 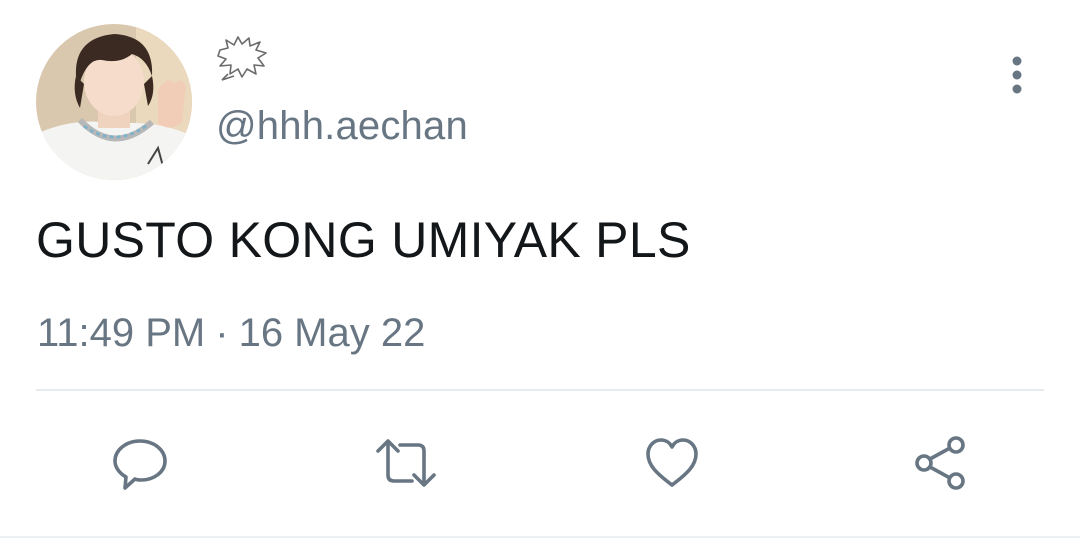 I want to click on tweet-date: 16 May 22, so click(x=332, y=333).